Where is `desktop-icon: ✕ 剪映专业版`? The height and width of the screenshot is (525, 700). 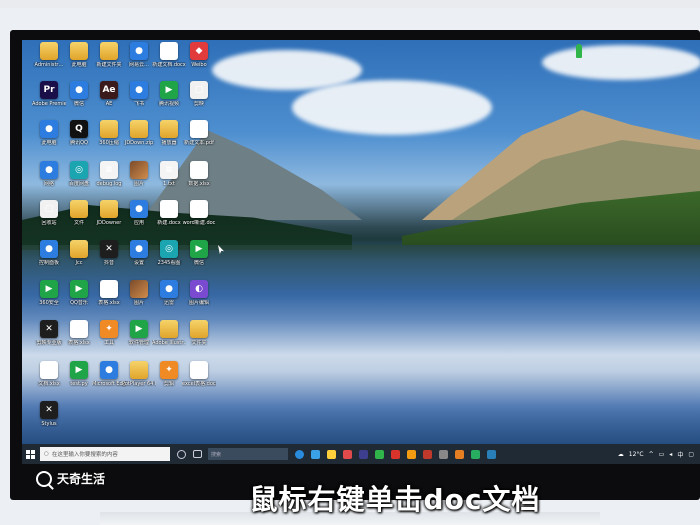 desktop-icon: ✕ 剪映专业版 is located at coordinates (49, 341).